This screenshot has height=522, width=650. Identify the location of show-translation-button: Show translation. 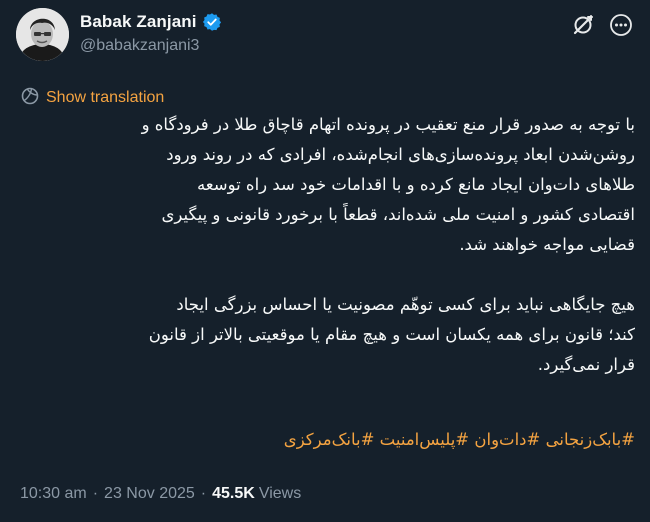
(92, 98).